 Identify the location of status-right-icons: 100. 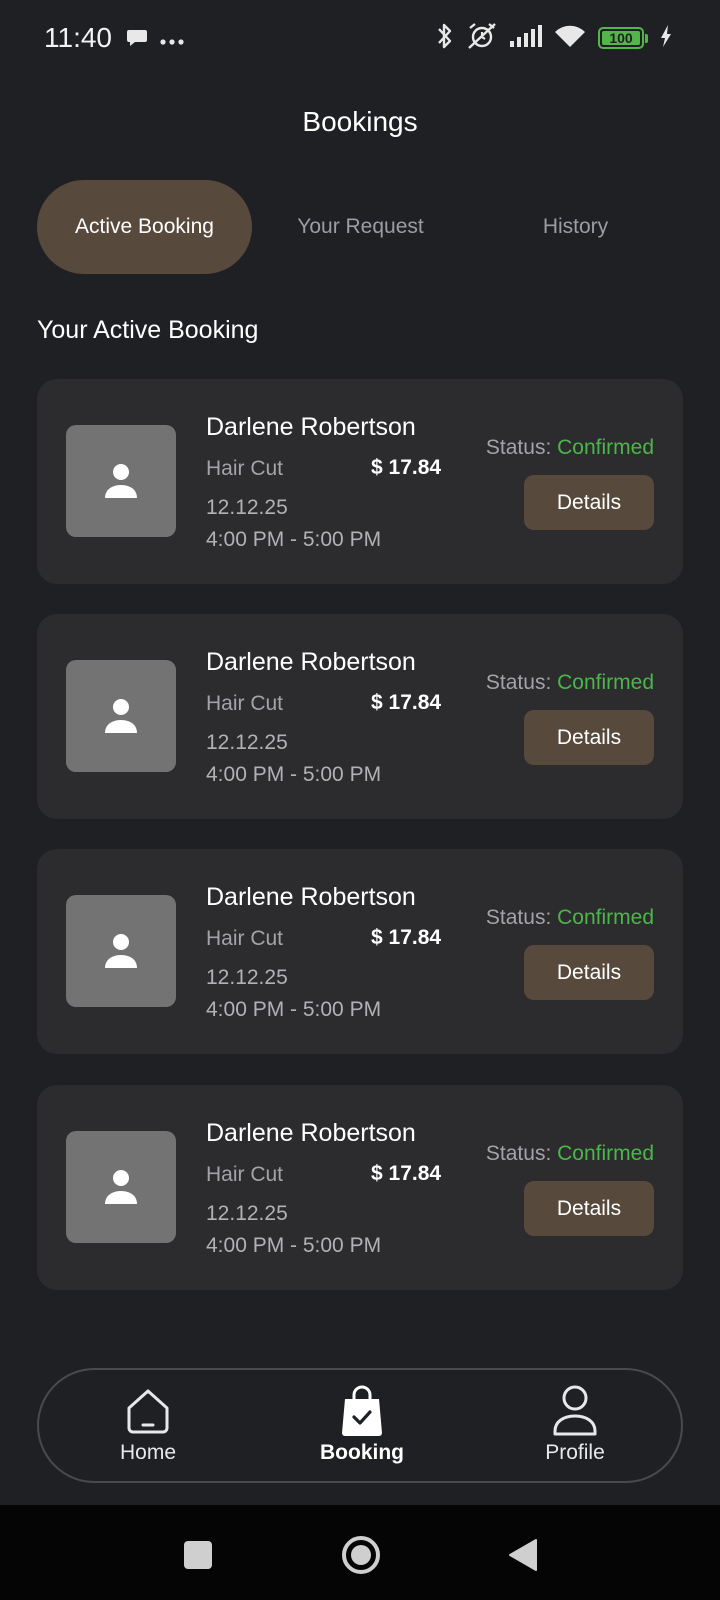
(554, 38).